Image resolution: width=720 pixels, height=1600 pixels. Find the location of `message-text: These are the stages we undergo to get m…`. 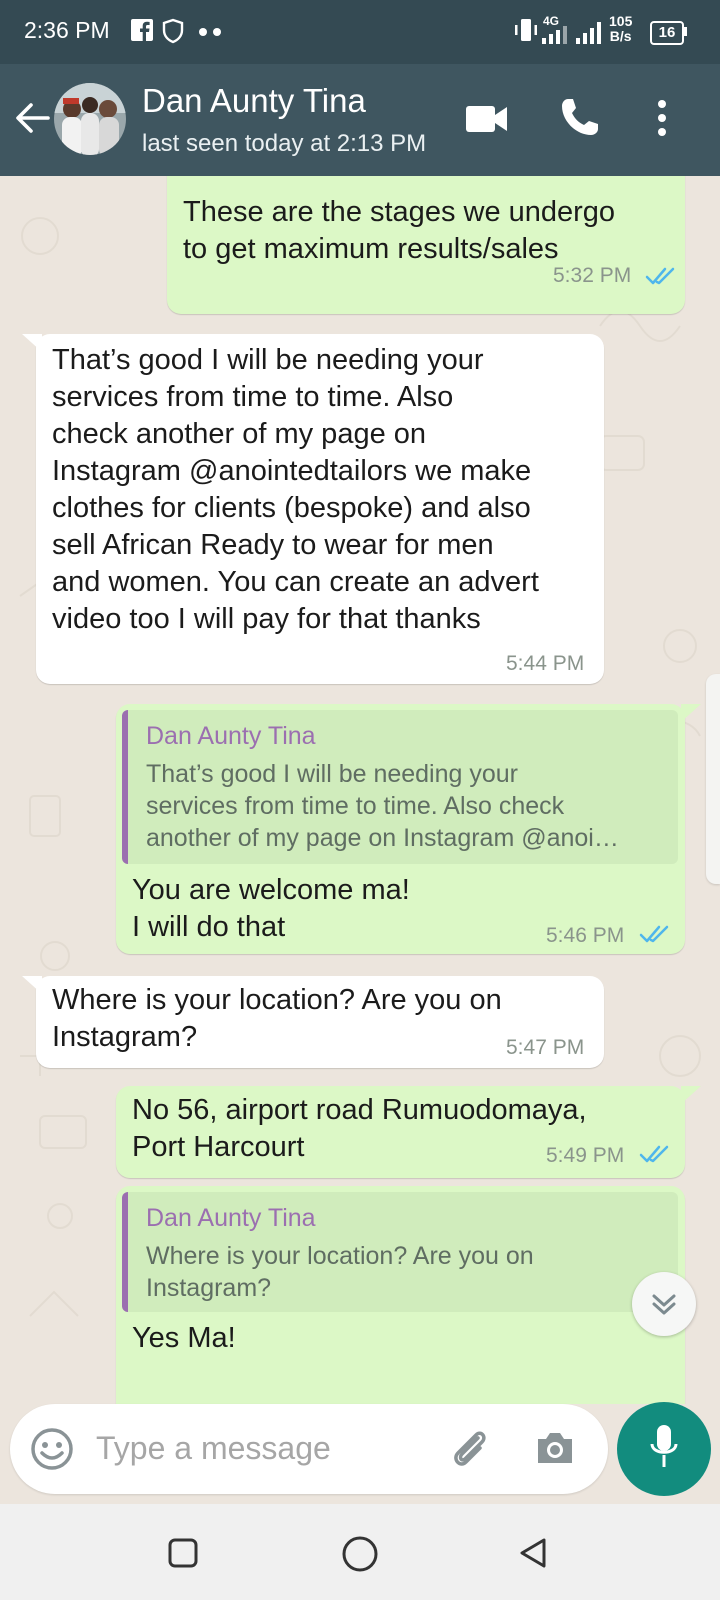

message-text: These are the stages we undergo to get m… is located at coordinates (399, 230).